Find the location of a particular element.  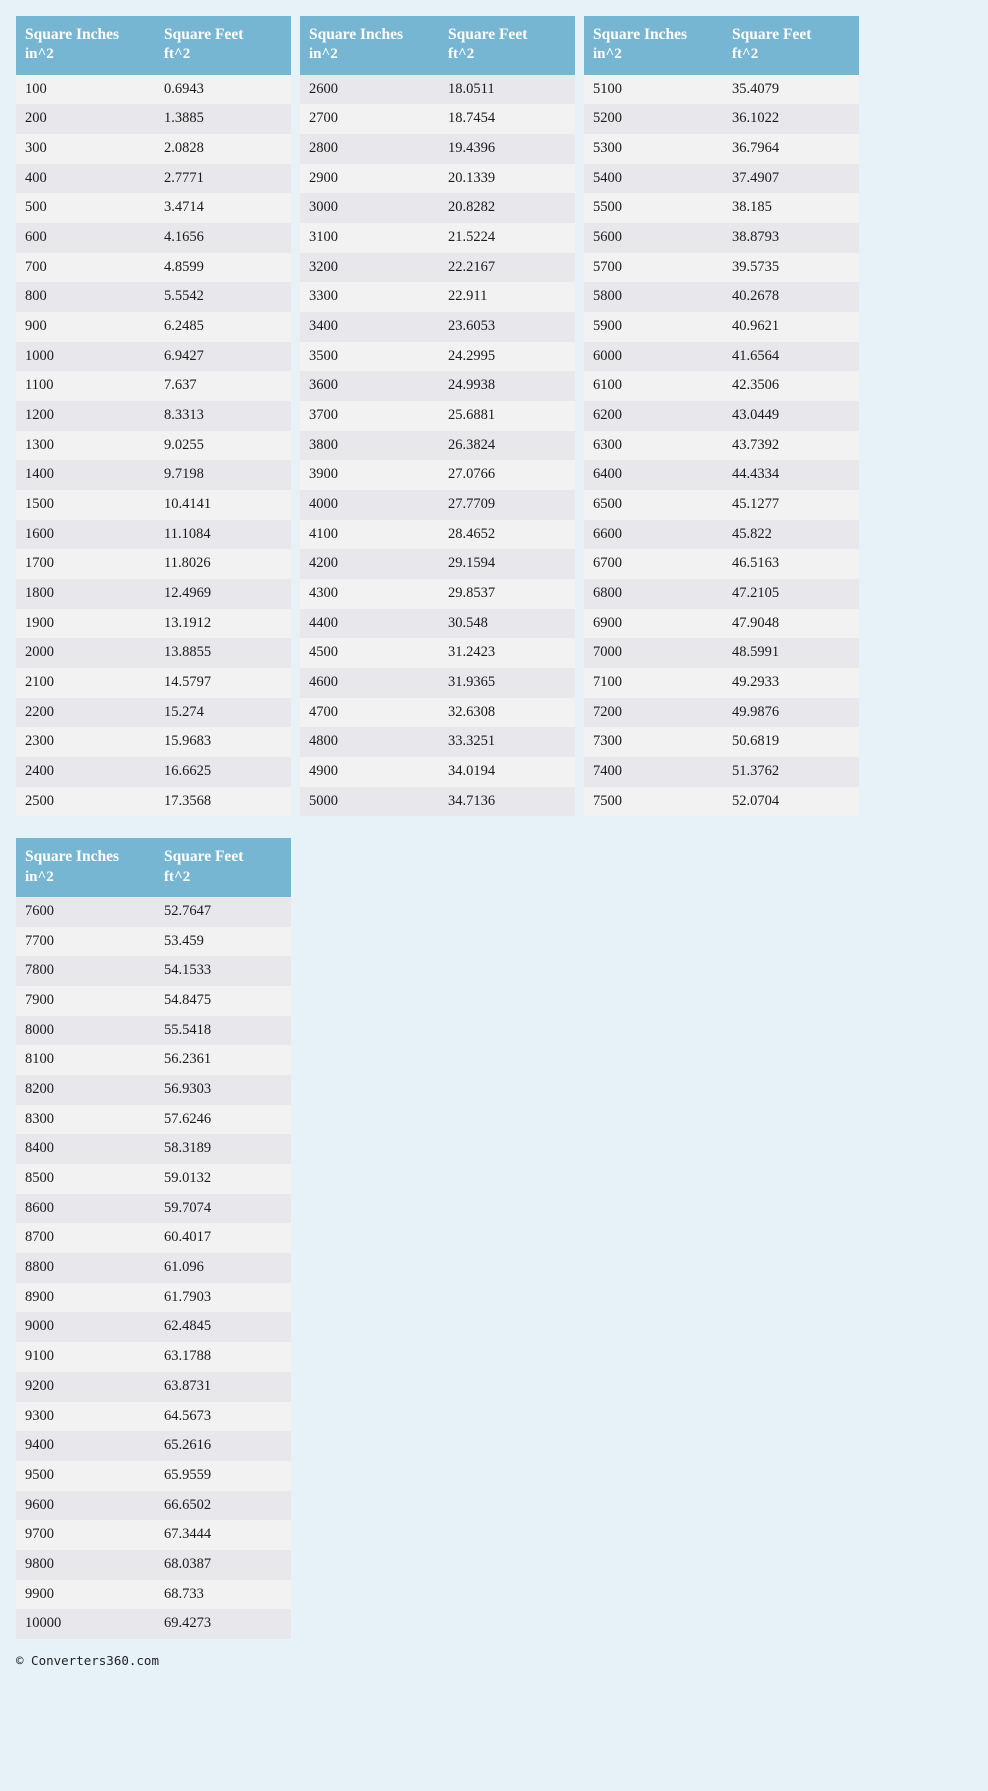

table-row: 1100 7.637 is located at coordinates (153, 386).